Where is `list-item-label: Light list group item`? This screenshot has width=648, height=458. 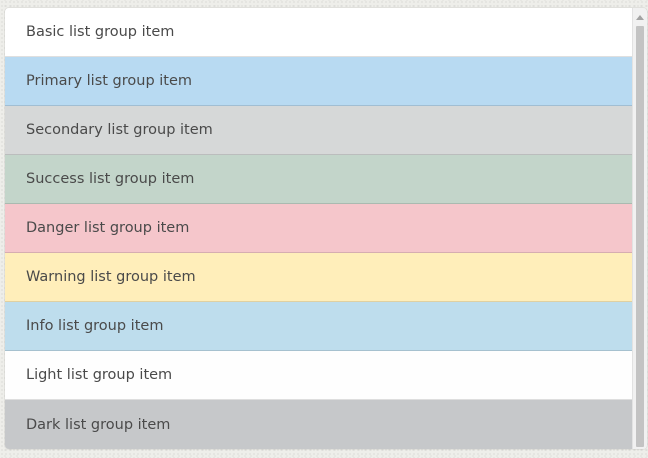
list-item-label: Light list group item is located at coordinates (99, 375).